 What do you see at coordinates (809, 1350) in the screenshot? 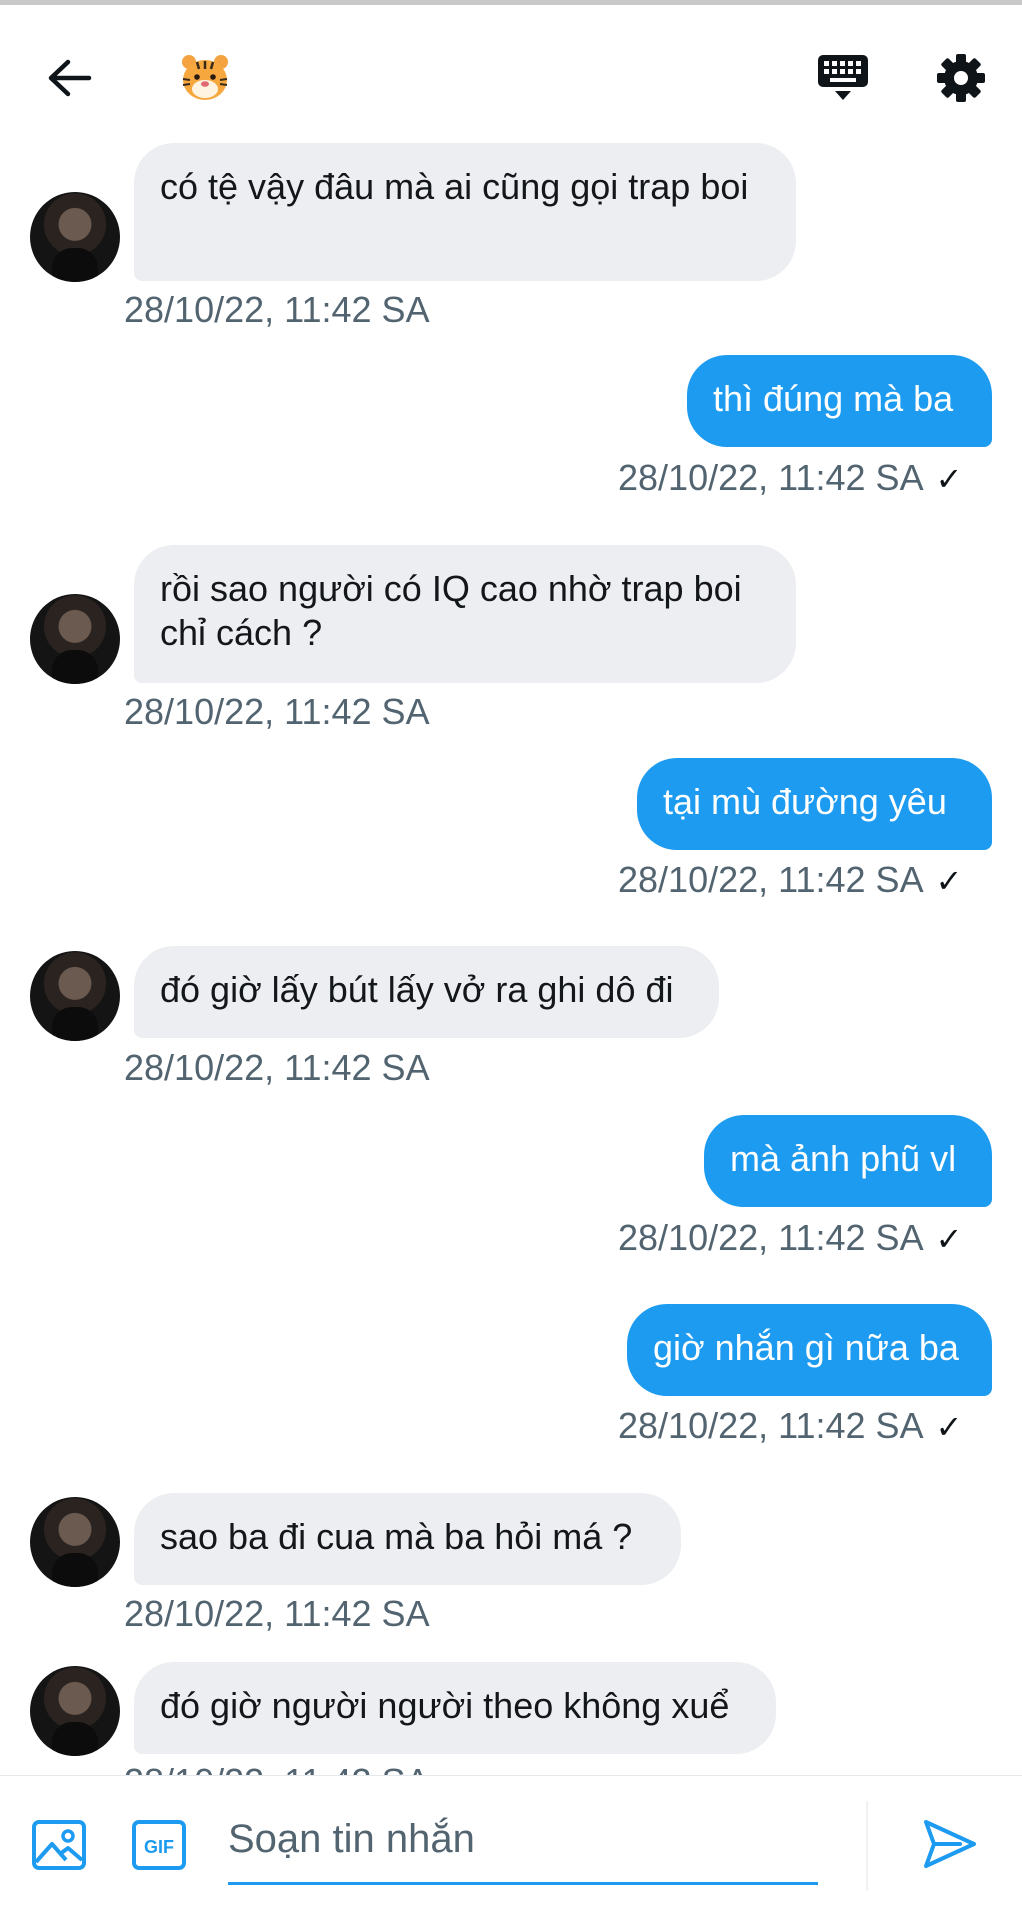
I see `message-bubble: giờ nhắn gì nữa ba` at bounding box center [809, 1350].